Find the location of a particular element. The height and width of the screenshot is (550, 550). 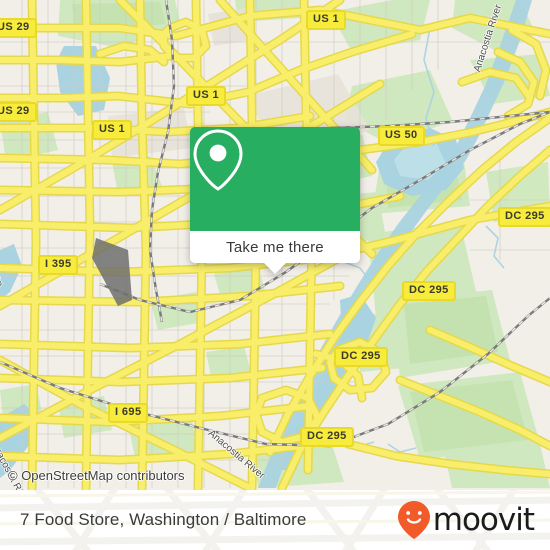

place-title: 7 Food Store, Washington / Baltimore is located at coordinates (163, 520).